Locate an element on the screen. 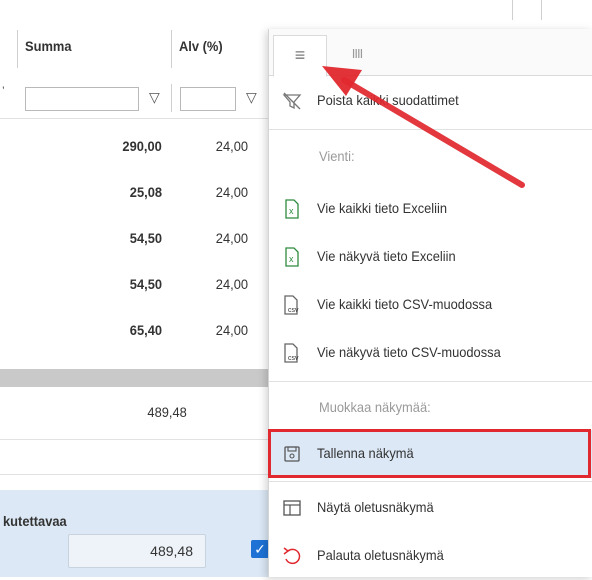 The image size is (592, 580). menu-item-export-visible-csv: csv Vie näkyvä tieto CSV-muodossa is located at coordinates (430, 353).